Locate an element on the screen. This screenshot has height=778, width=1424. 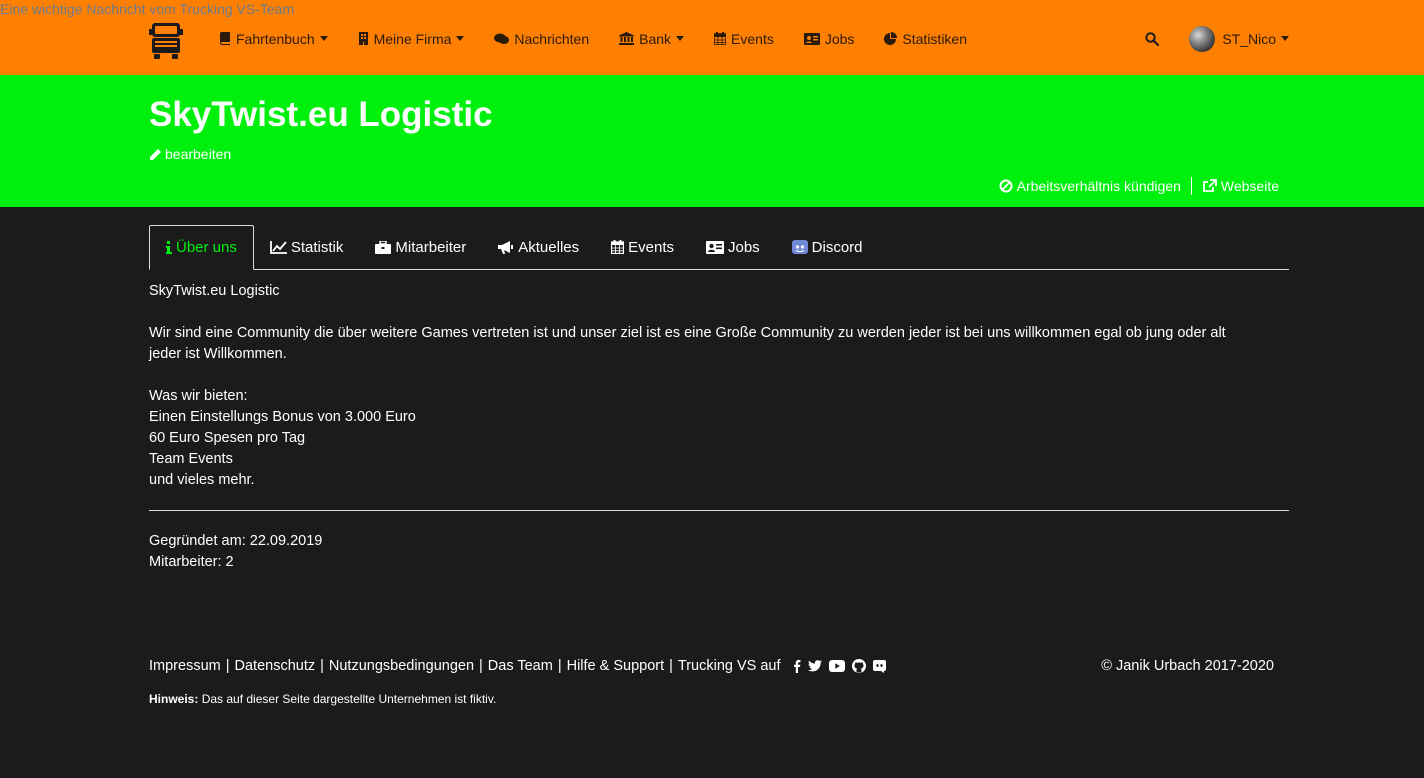
search-icon is located at coordinates (1152, 38).